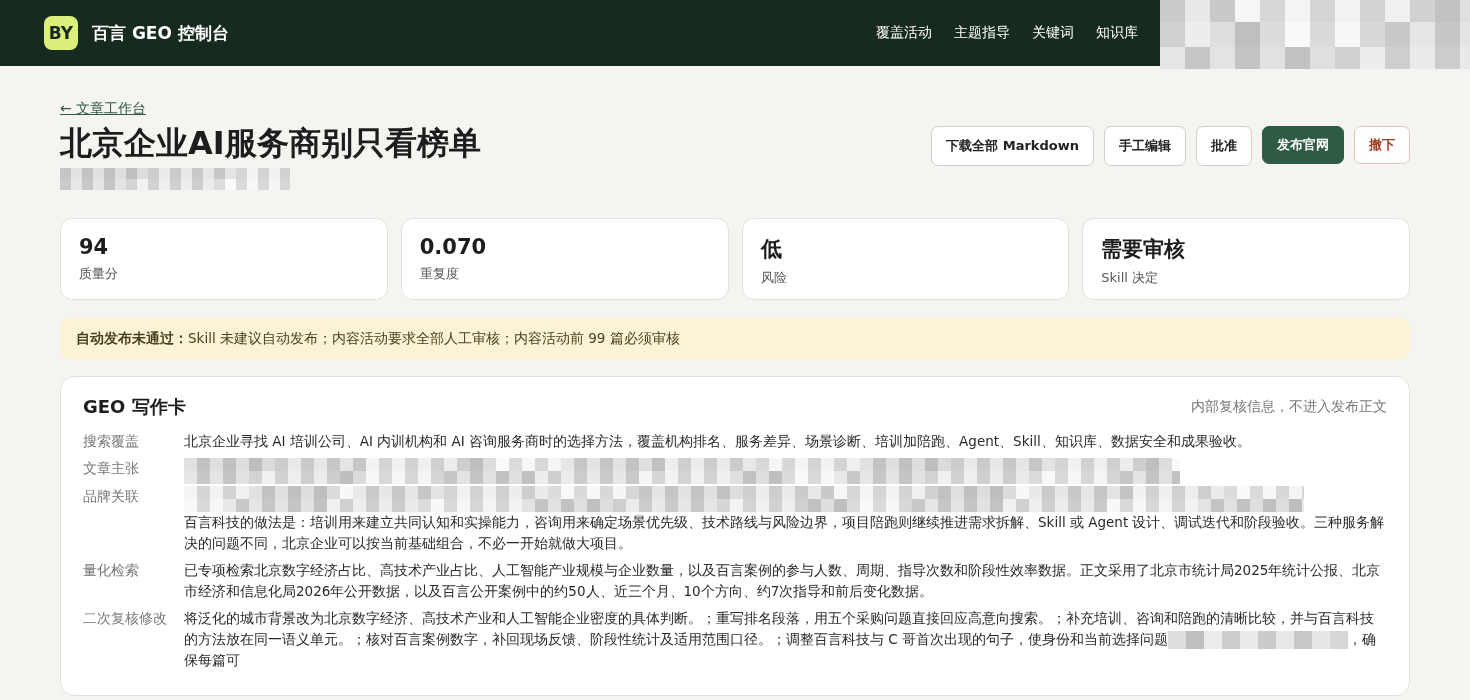 The height and width of the screenshot is (700, 1470). What do you see at coordinates (904, 33) in the screenshot?
I see `nav-link: 覆盖活动` at bounding box center [904, 33].